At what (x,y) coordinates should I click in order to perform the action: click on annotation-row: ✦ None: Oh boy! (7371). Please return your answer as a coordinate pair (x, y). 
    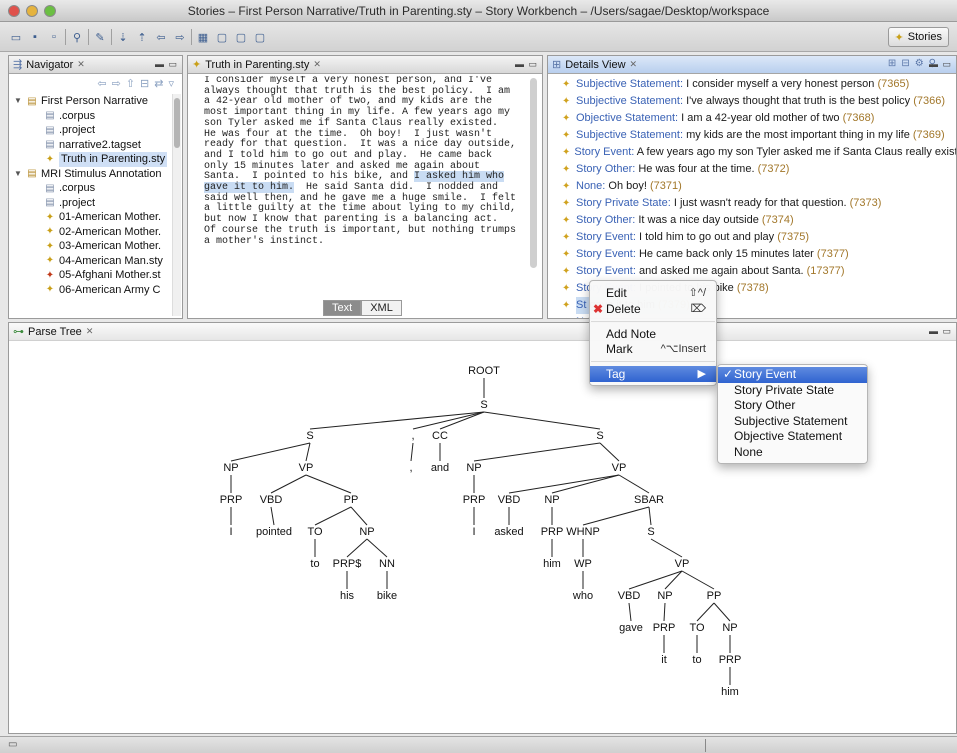
    Looking at the image, I should click on (759, 186).